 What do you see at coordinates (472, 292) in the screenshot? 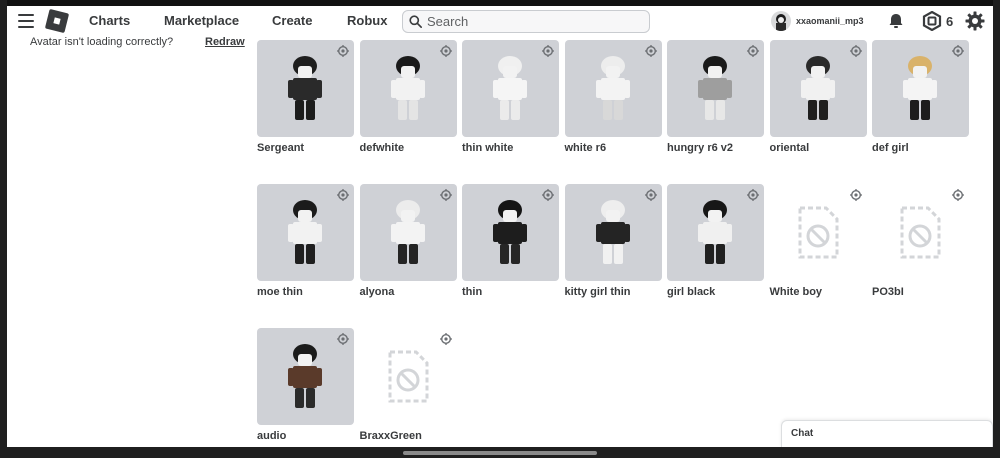
I see `outfit-name: thin` at bounding box center [472, 292].